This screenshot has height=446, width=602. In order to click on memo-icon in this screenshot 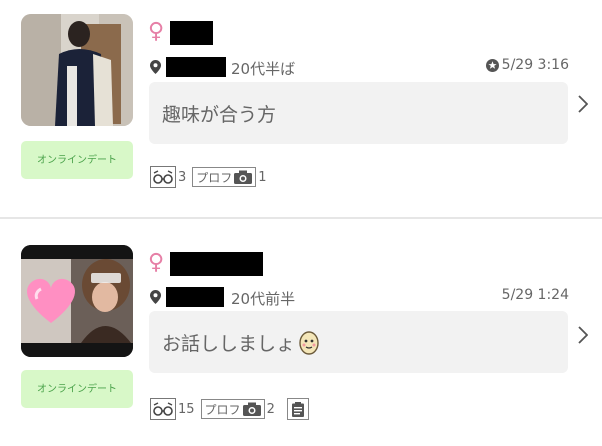, I will do `click(297, 409)`.